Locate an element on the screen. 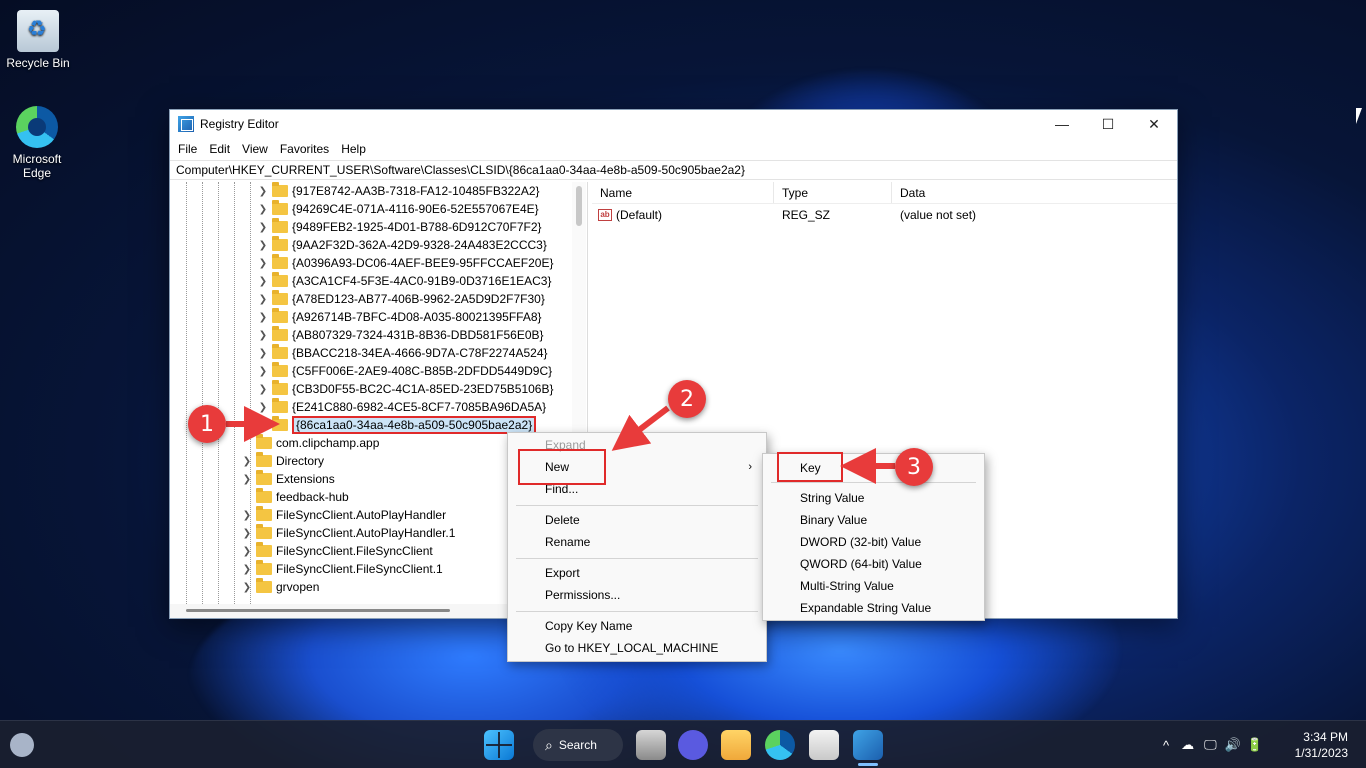 The image size is (1366, 768). tree-item: ❯ FileSyncClient.AutoPlayHandler.1 is located at coordinates (347, 533).